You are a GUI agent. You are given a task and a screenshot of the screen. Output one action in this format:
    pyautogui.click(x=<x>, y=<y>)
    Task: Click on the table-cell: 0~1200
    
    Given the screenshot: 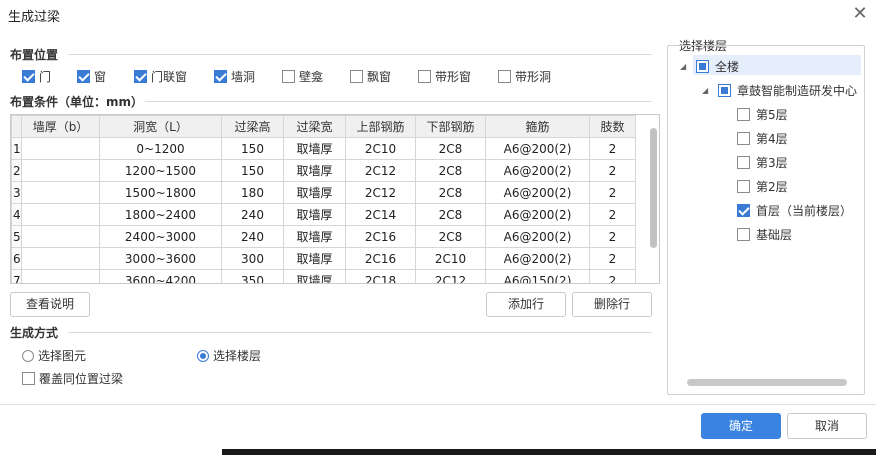 What is the action you would take?
    pyautogui.click(x=160, y=148)
    